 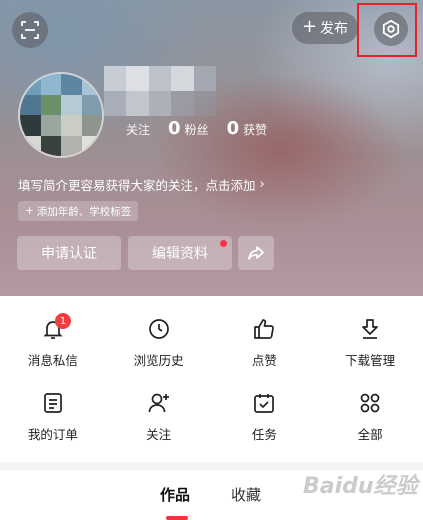 What do you see at coordinates (69, 253) in the screenshot?
I see `verify-button: 申请认证` at bounding box center [69, 253].